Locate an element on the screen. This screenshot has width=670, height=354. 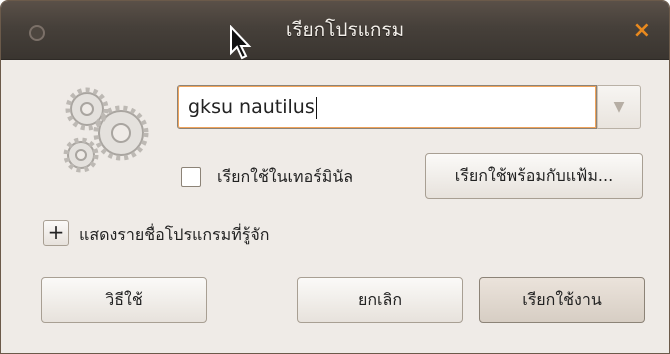
mouse-cursor-icon is located at coordinates (241, 42).